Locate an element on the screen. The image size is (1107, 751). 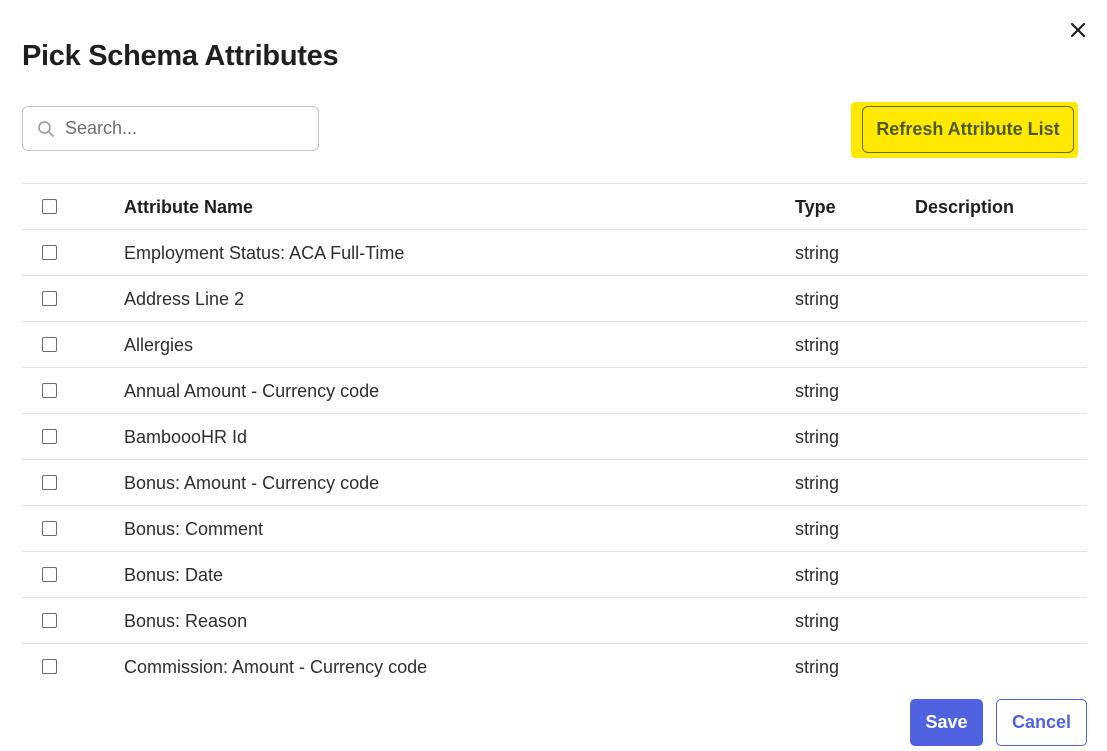
table-row: Bonus: Amount - Currency code string is located at coordinates (554, 482).